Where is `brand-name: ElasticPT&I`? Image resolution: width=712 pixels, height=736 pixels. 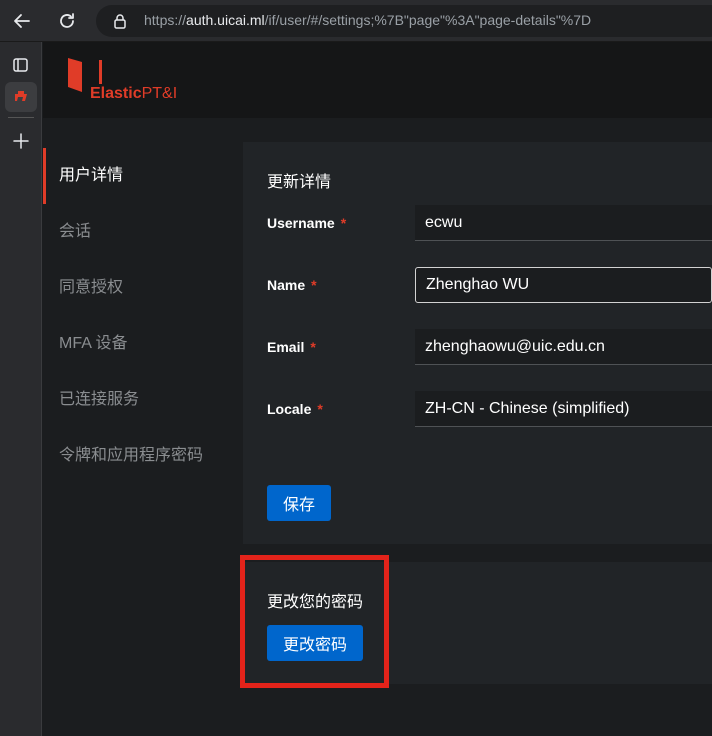 brand-name: ElasticPT&I is located at coordinates (134, 93).